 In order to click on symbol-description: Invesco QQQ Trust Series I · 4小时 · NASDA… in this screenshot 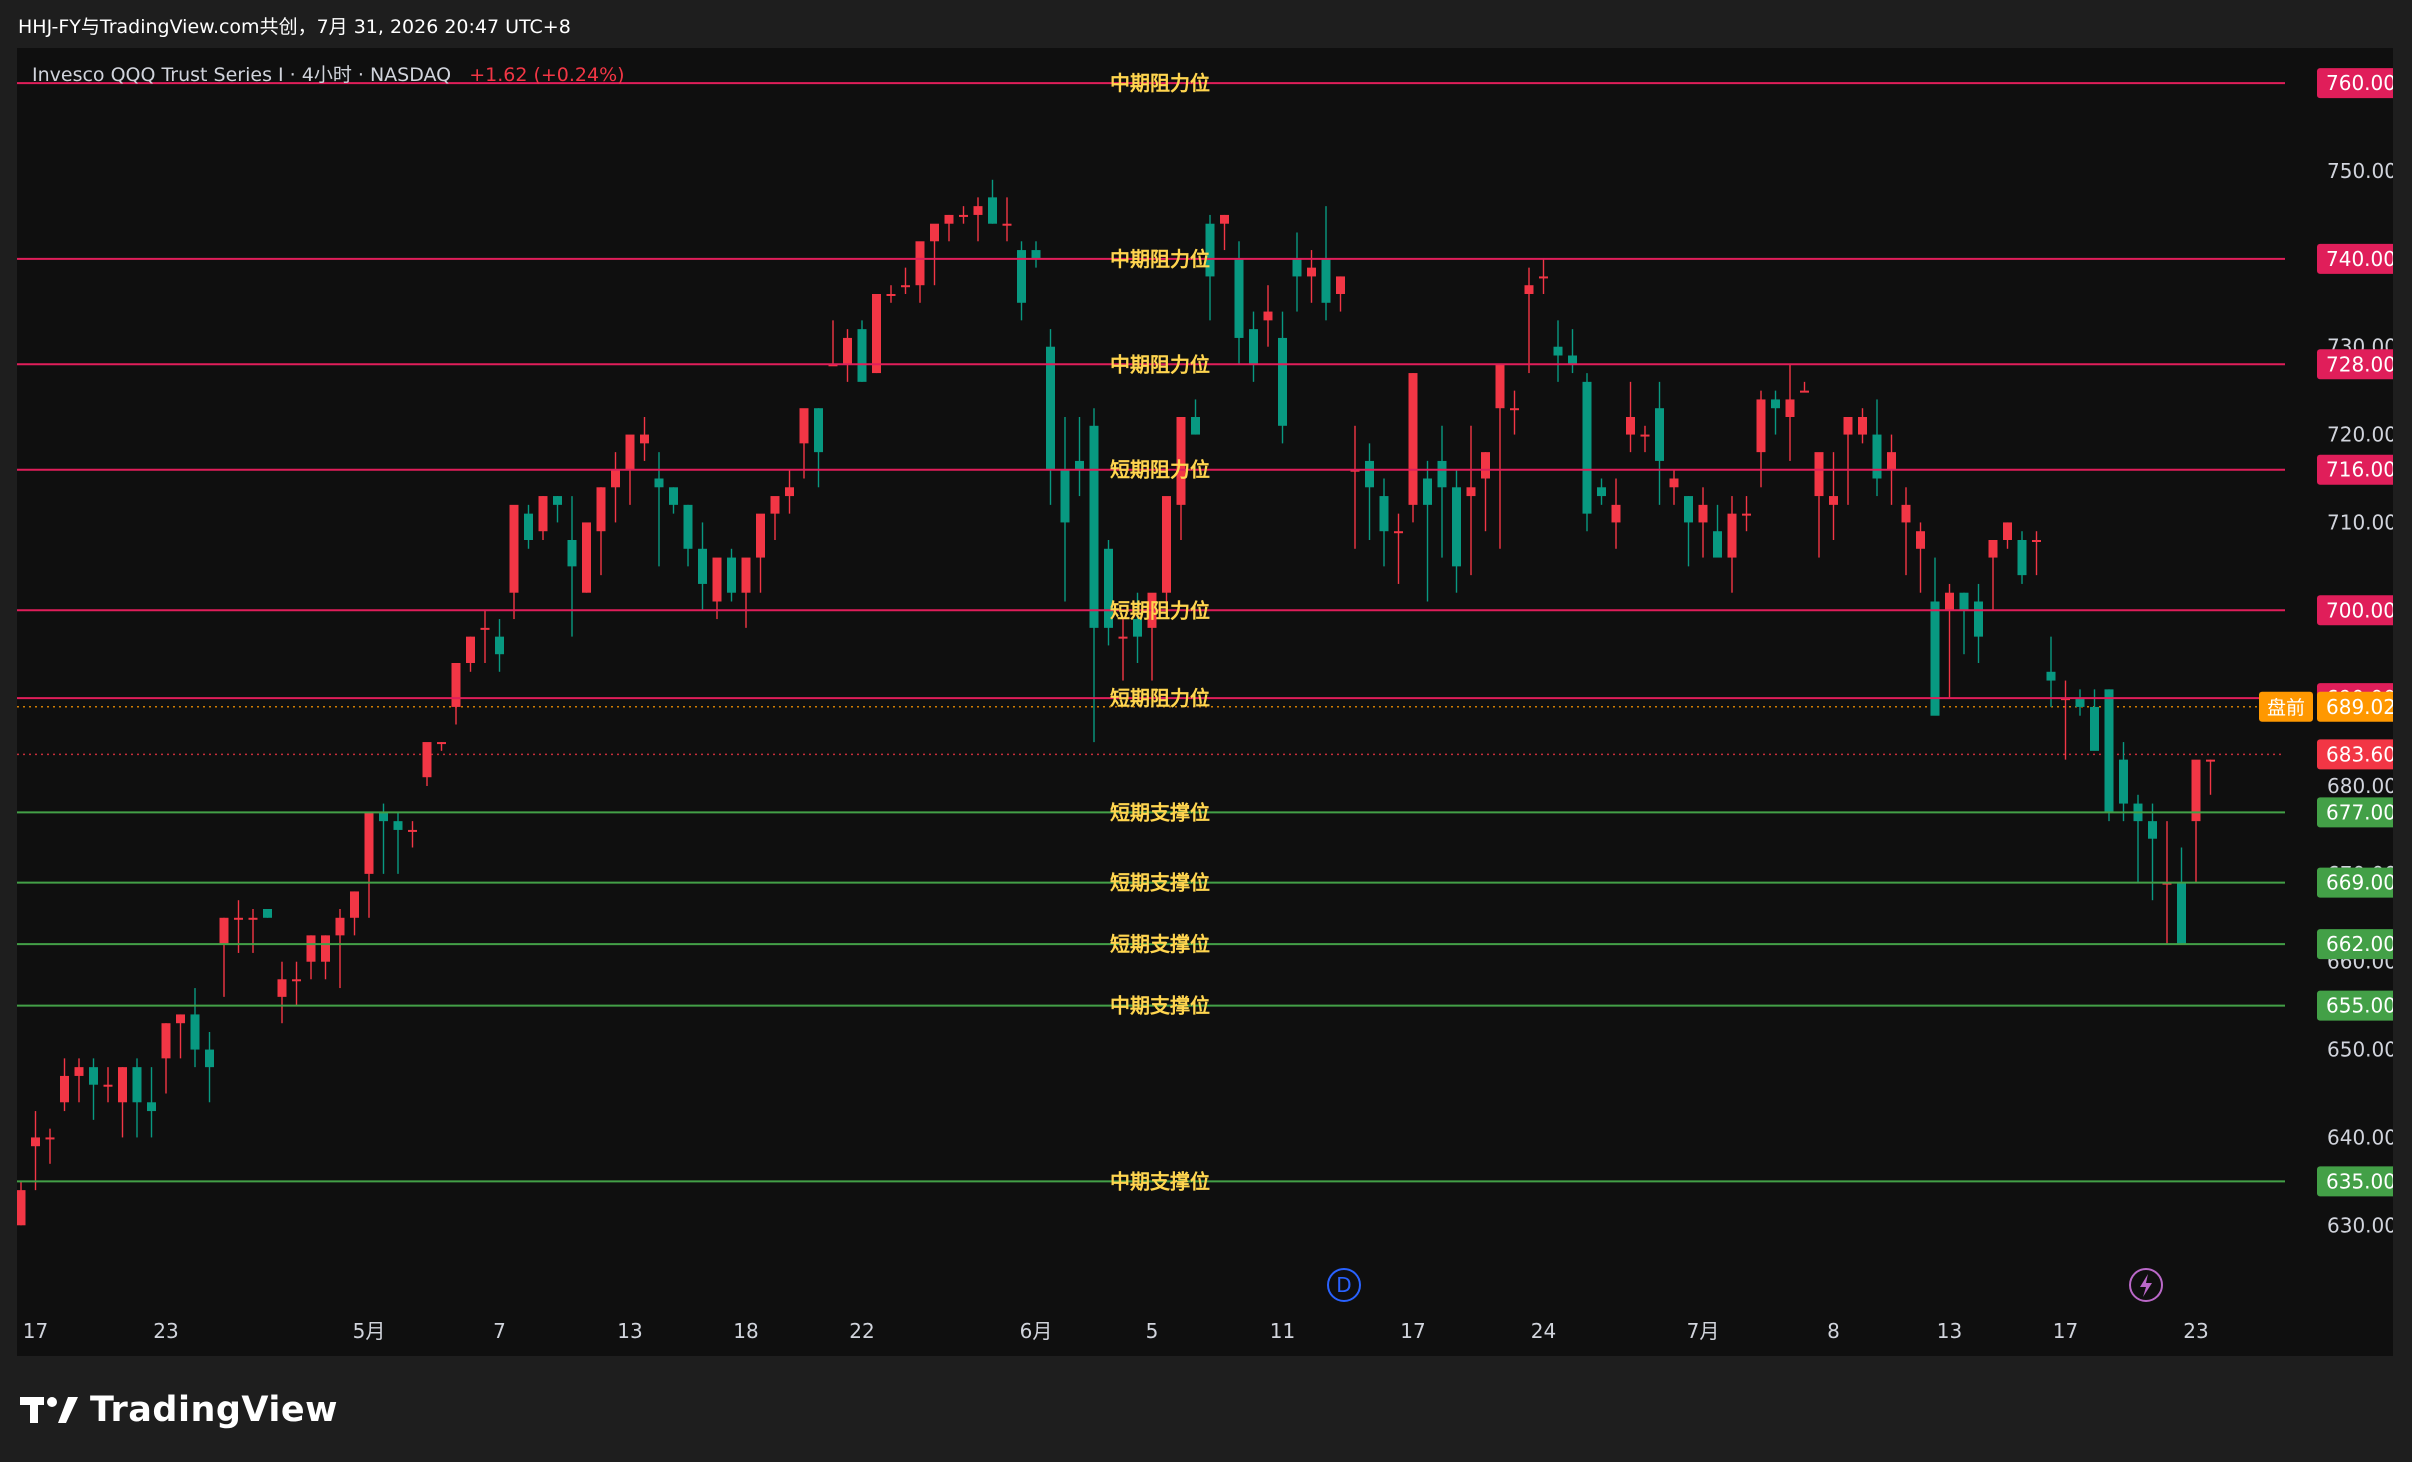, I will do `click(241, 75)`.